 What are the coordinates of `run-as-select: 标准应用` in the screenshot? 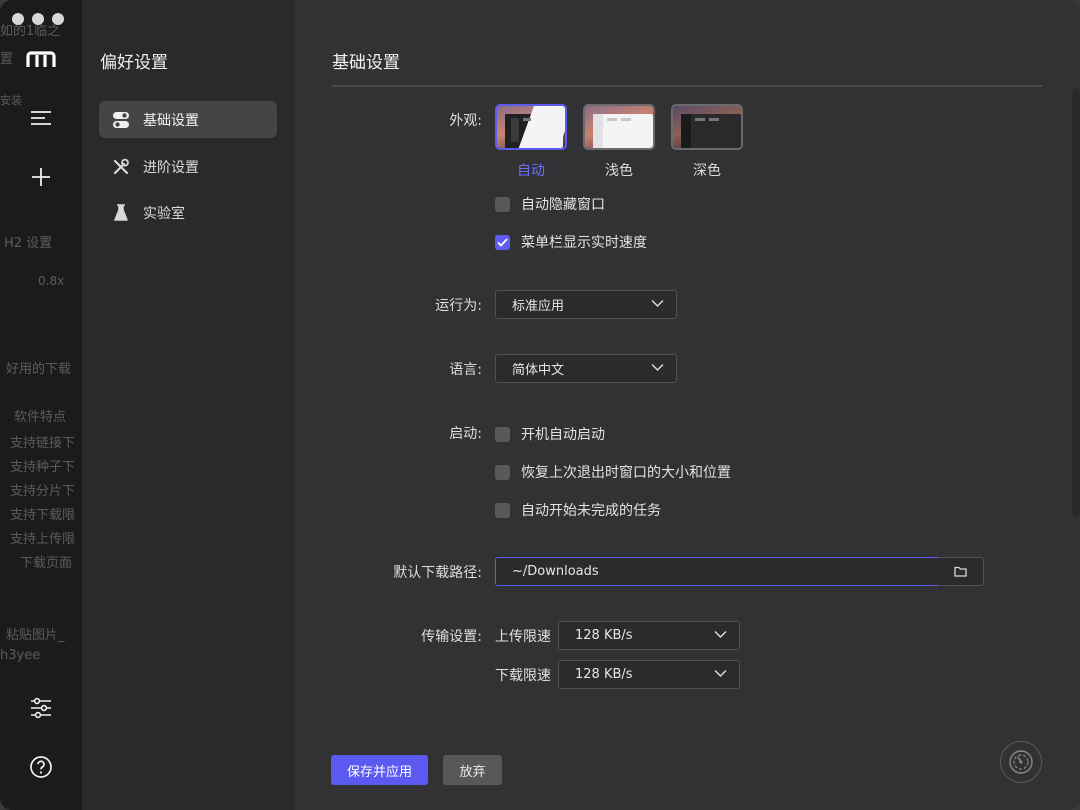 It's located at (586, 304).